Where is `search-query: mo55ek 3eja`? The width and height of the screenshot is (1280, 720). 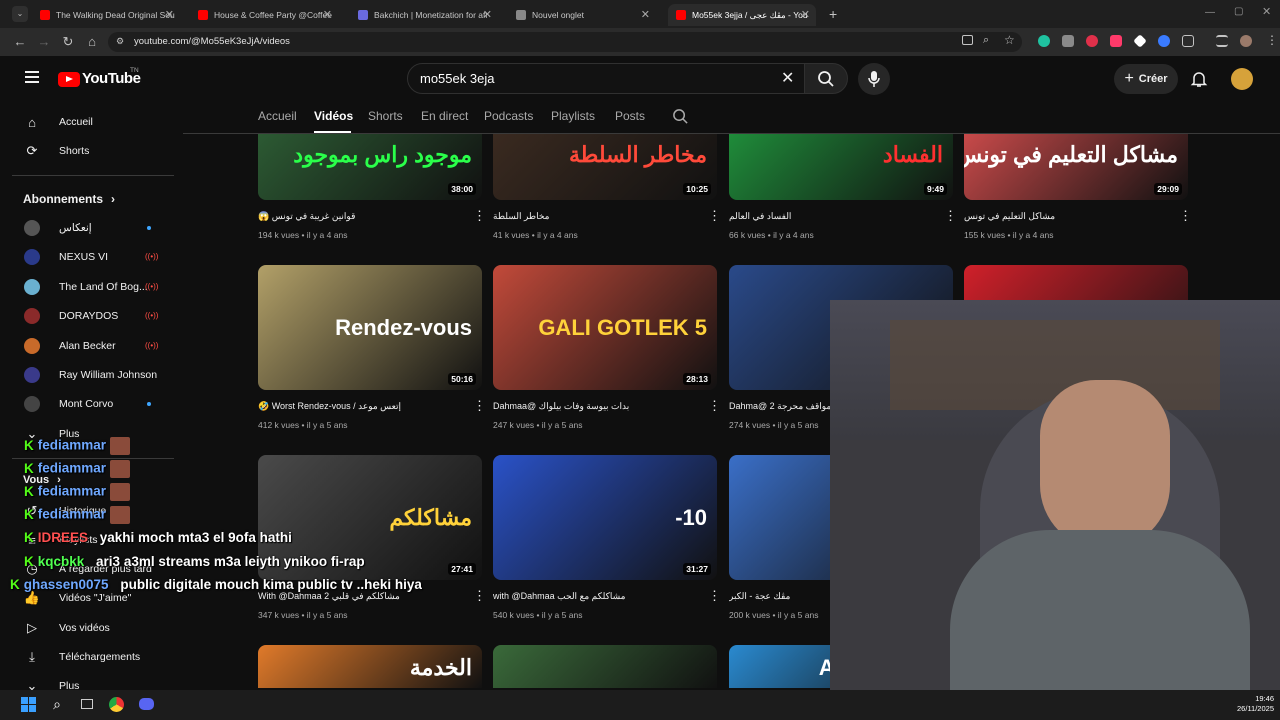 search-query: mo55ek 3eja is located at coordinates (457, 78).